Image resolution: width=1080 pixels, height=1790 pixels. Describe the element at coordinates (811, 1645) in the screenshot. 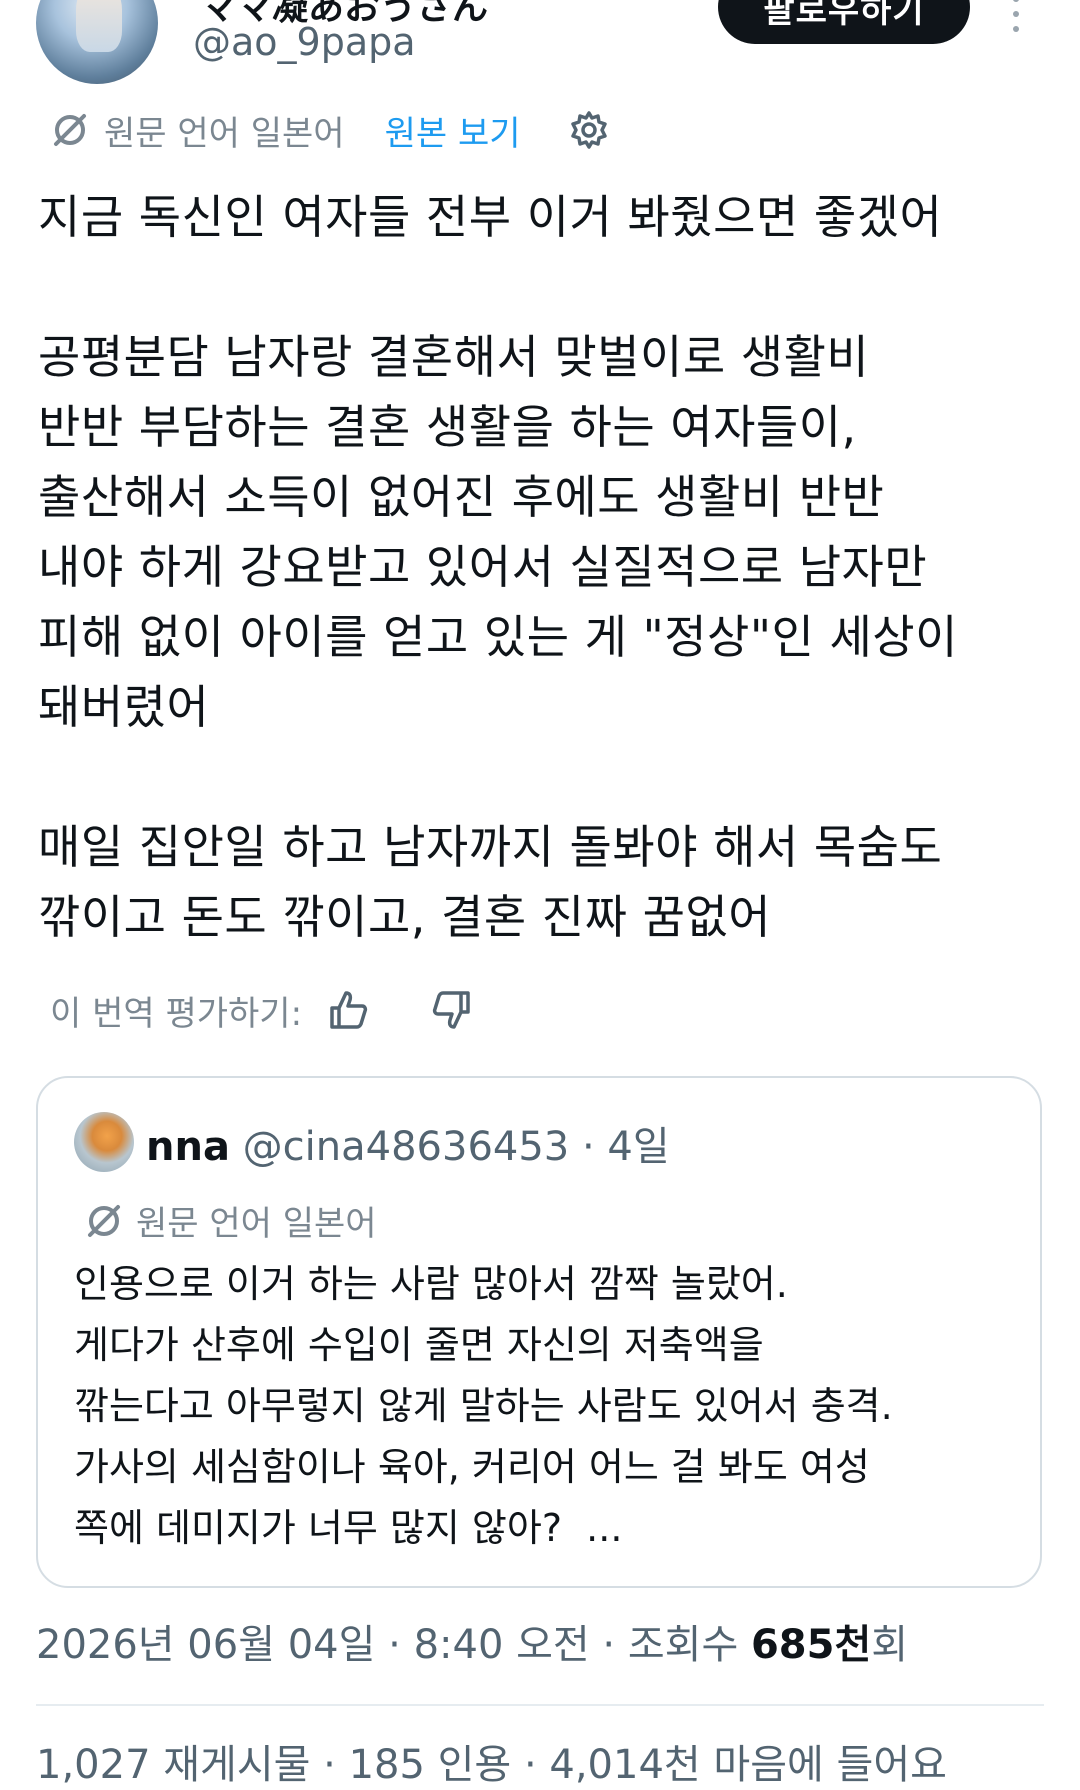

I see `view-count: 685천` at that location.